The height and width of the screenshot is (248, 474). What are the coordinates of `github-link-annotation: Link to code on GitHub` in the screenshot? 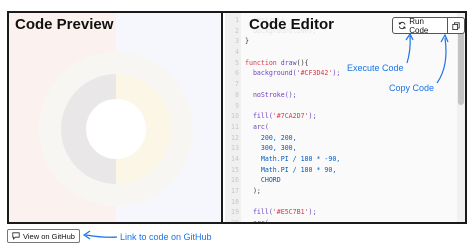 It's located at (166, 237).